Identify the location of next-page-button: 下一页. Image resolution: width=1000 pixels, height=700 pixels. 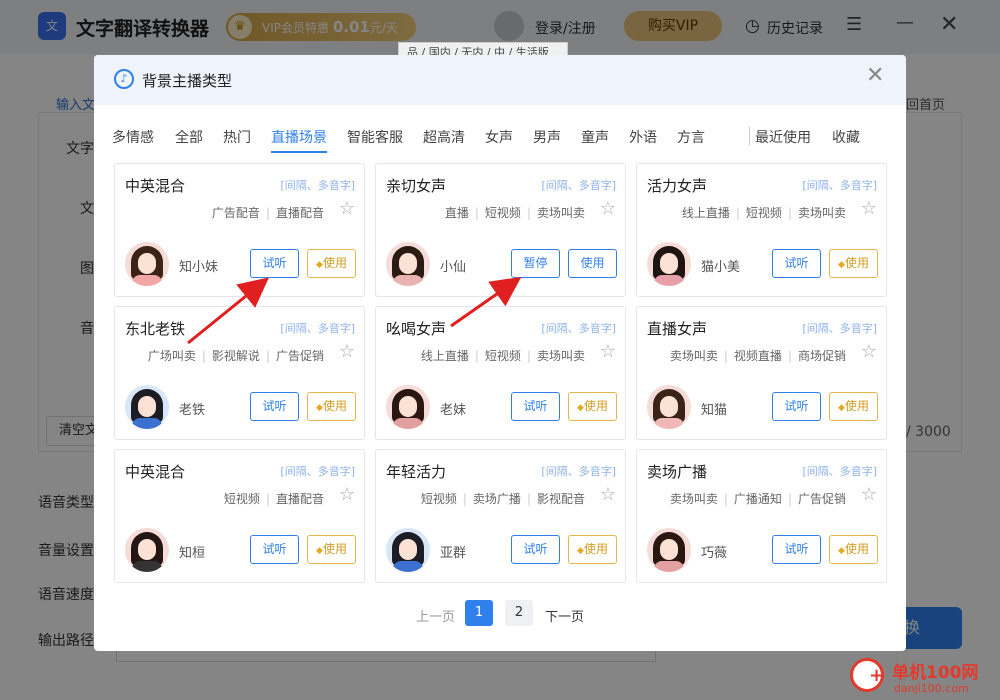
(564, 615).